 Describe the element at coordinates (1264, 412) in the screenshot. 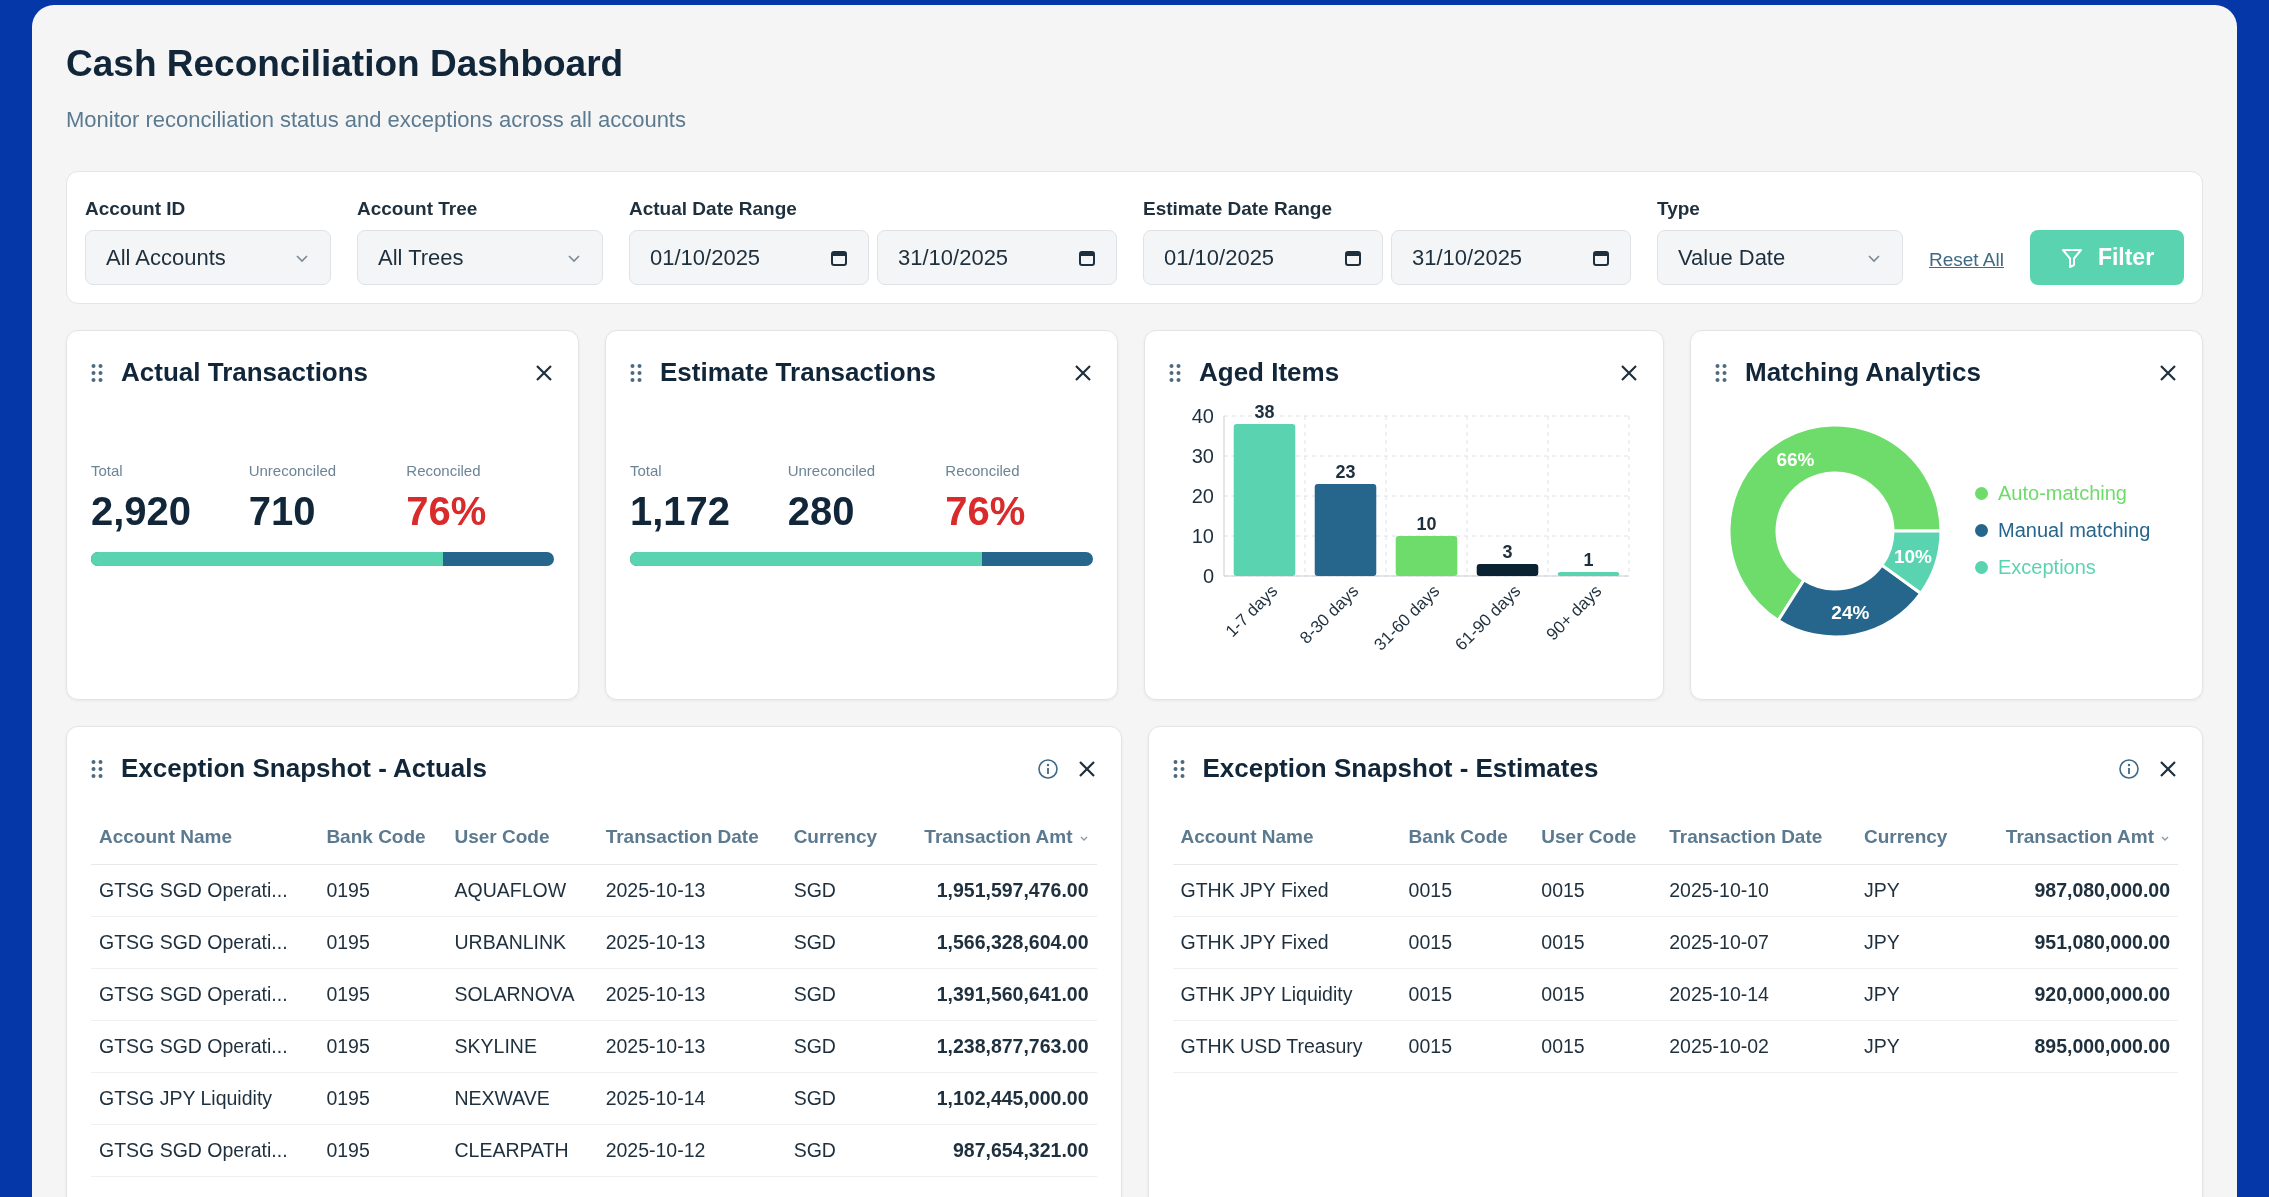

I see `data-label: 38` at that location.